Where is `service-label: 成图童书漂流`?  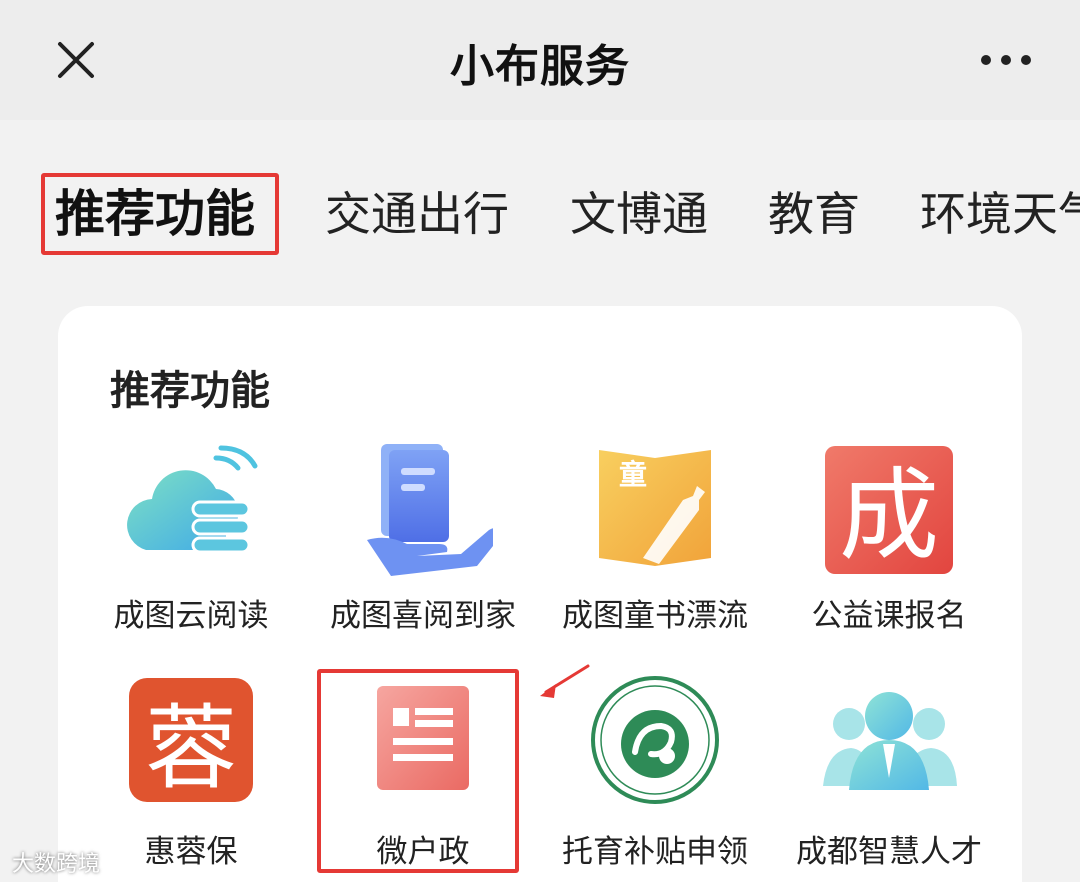
service-label: 成图童书漂流 is located at coordinates (655, 616).